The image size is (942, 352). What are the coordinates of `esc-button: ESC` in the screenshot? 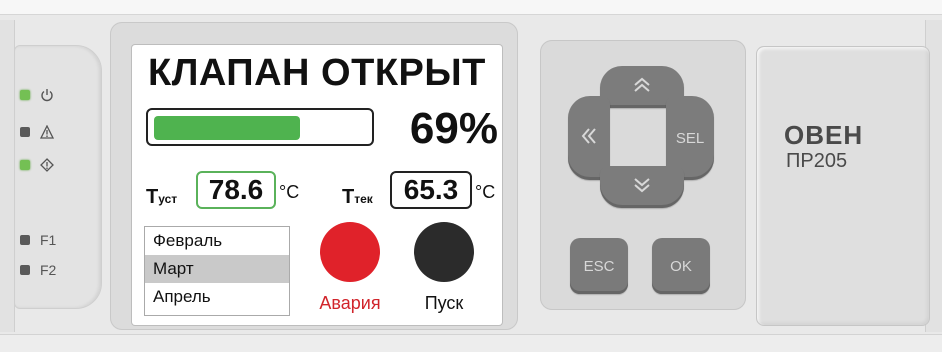 It's located at (599, 266).